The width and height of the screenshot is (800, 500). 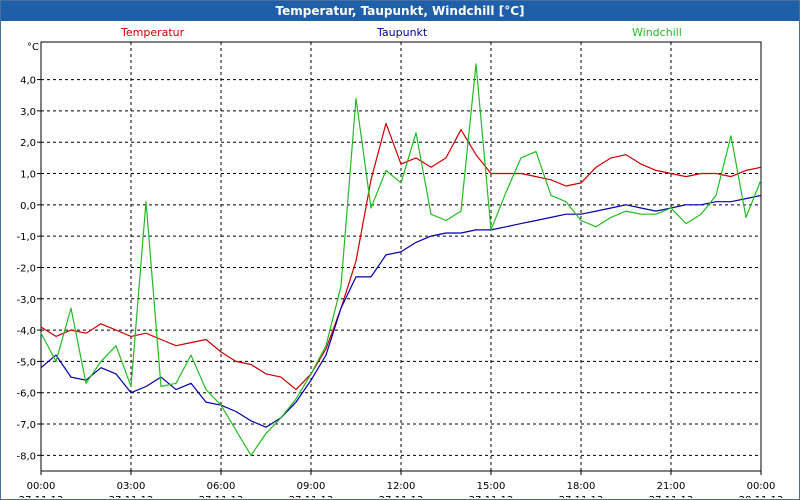 I want to click on x-tick-time-label: 09:00, so click(x=311, y=486).